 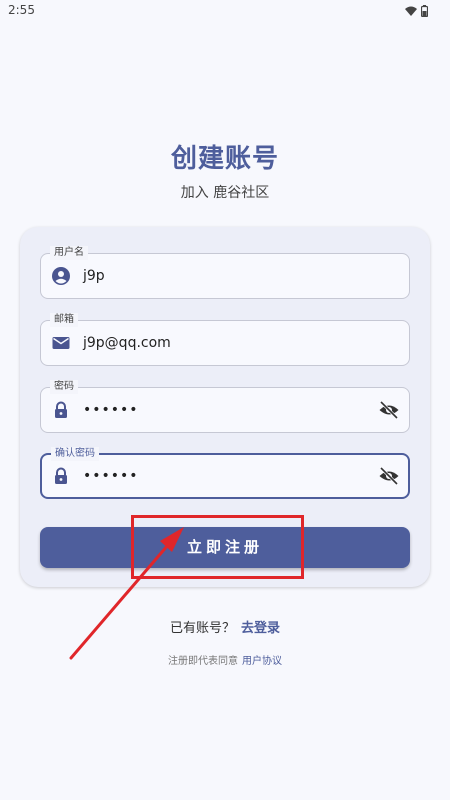 I want to click on agreement-row: 注册即代表同意 用户协议, so click(x=225, y=659).